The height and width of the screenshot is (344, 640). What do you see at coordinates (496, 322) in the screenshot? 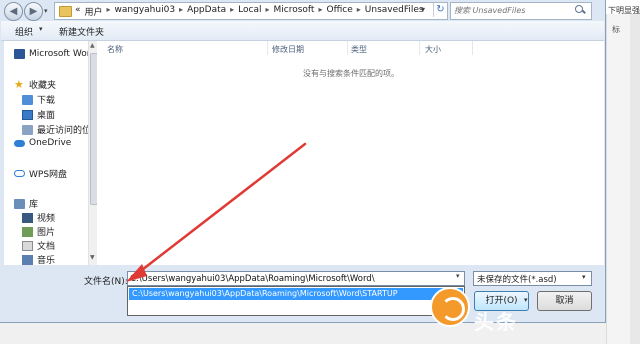
I see `watermark-text: 头条` at bounding box center [496, 322].